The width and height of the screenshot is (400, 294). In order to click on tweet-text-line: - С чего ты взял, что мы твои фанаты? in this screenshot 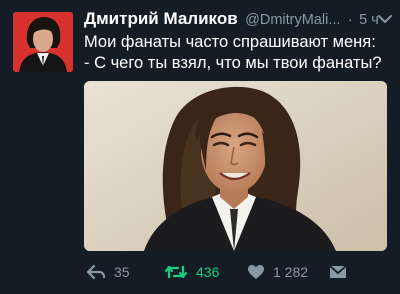, I will do `click(233, 63)`.